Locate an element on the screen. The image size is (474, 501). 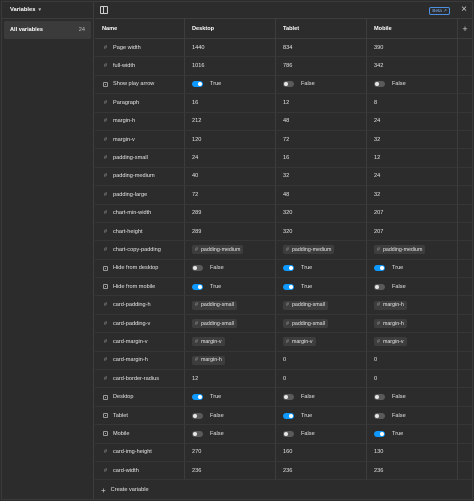
table-row: # padding-medium 40 32 24 is located at coordinates (283, 177).